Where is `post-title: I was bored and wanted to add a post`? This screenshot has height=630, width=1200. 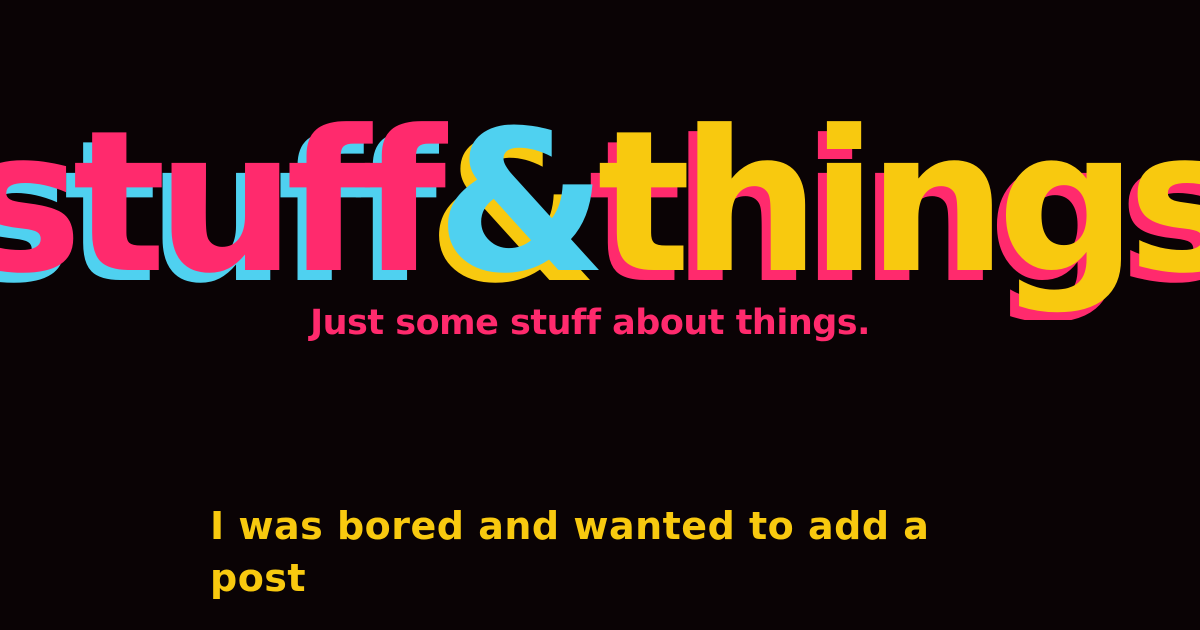
post-title: I was bored and wanted to add a post is located at coordinates (570, 552).